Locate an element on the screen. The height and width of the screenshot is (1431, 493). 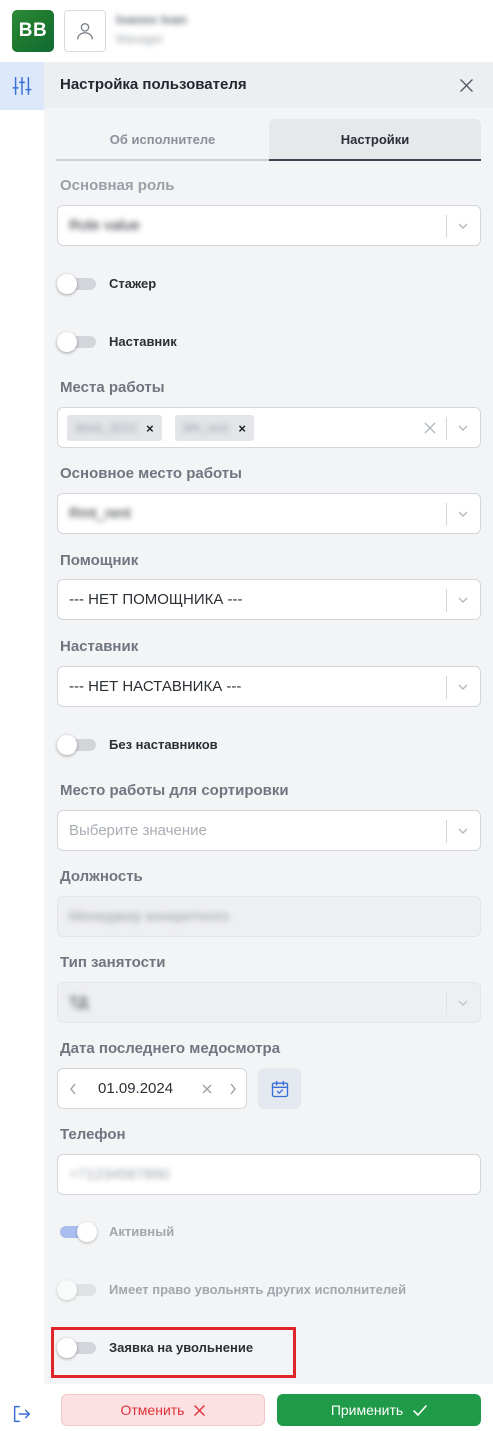
employment-type-value: ТД is located at coordinates (78, 1002).